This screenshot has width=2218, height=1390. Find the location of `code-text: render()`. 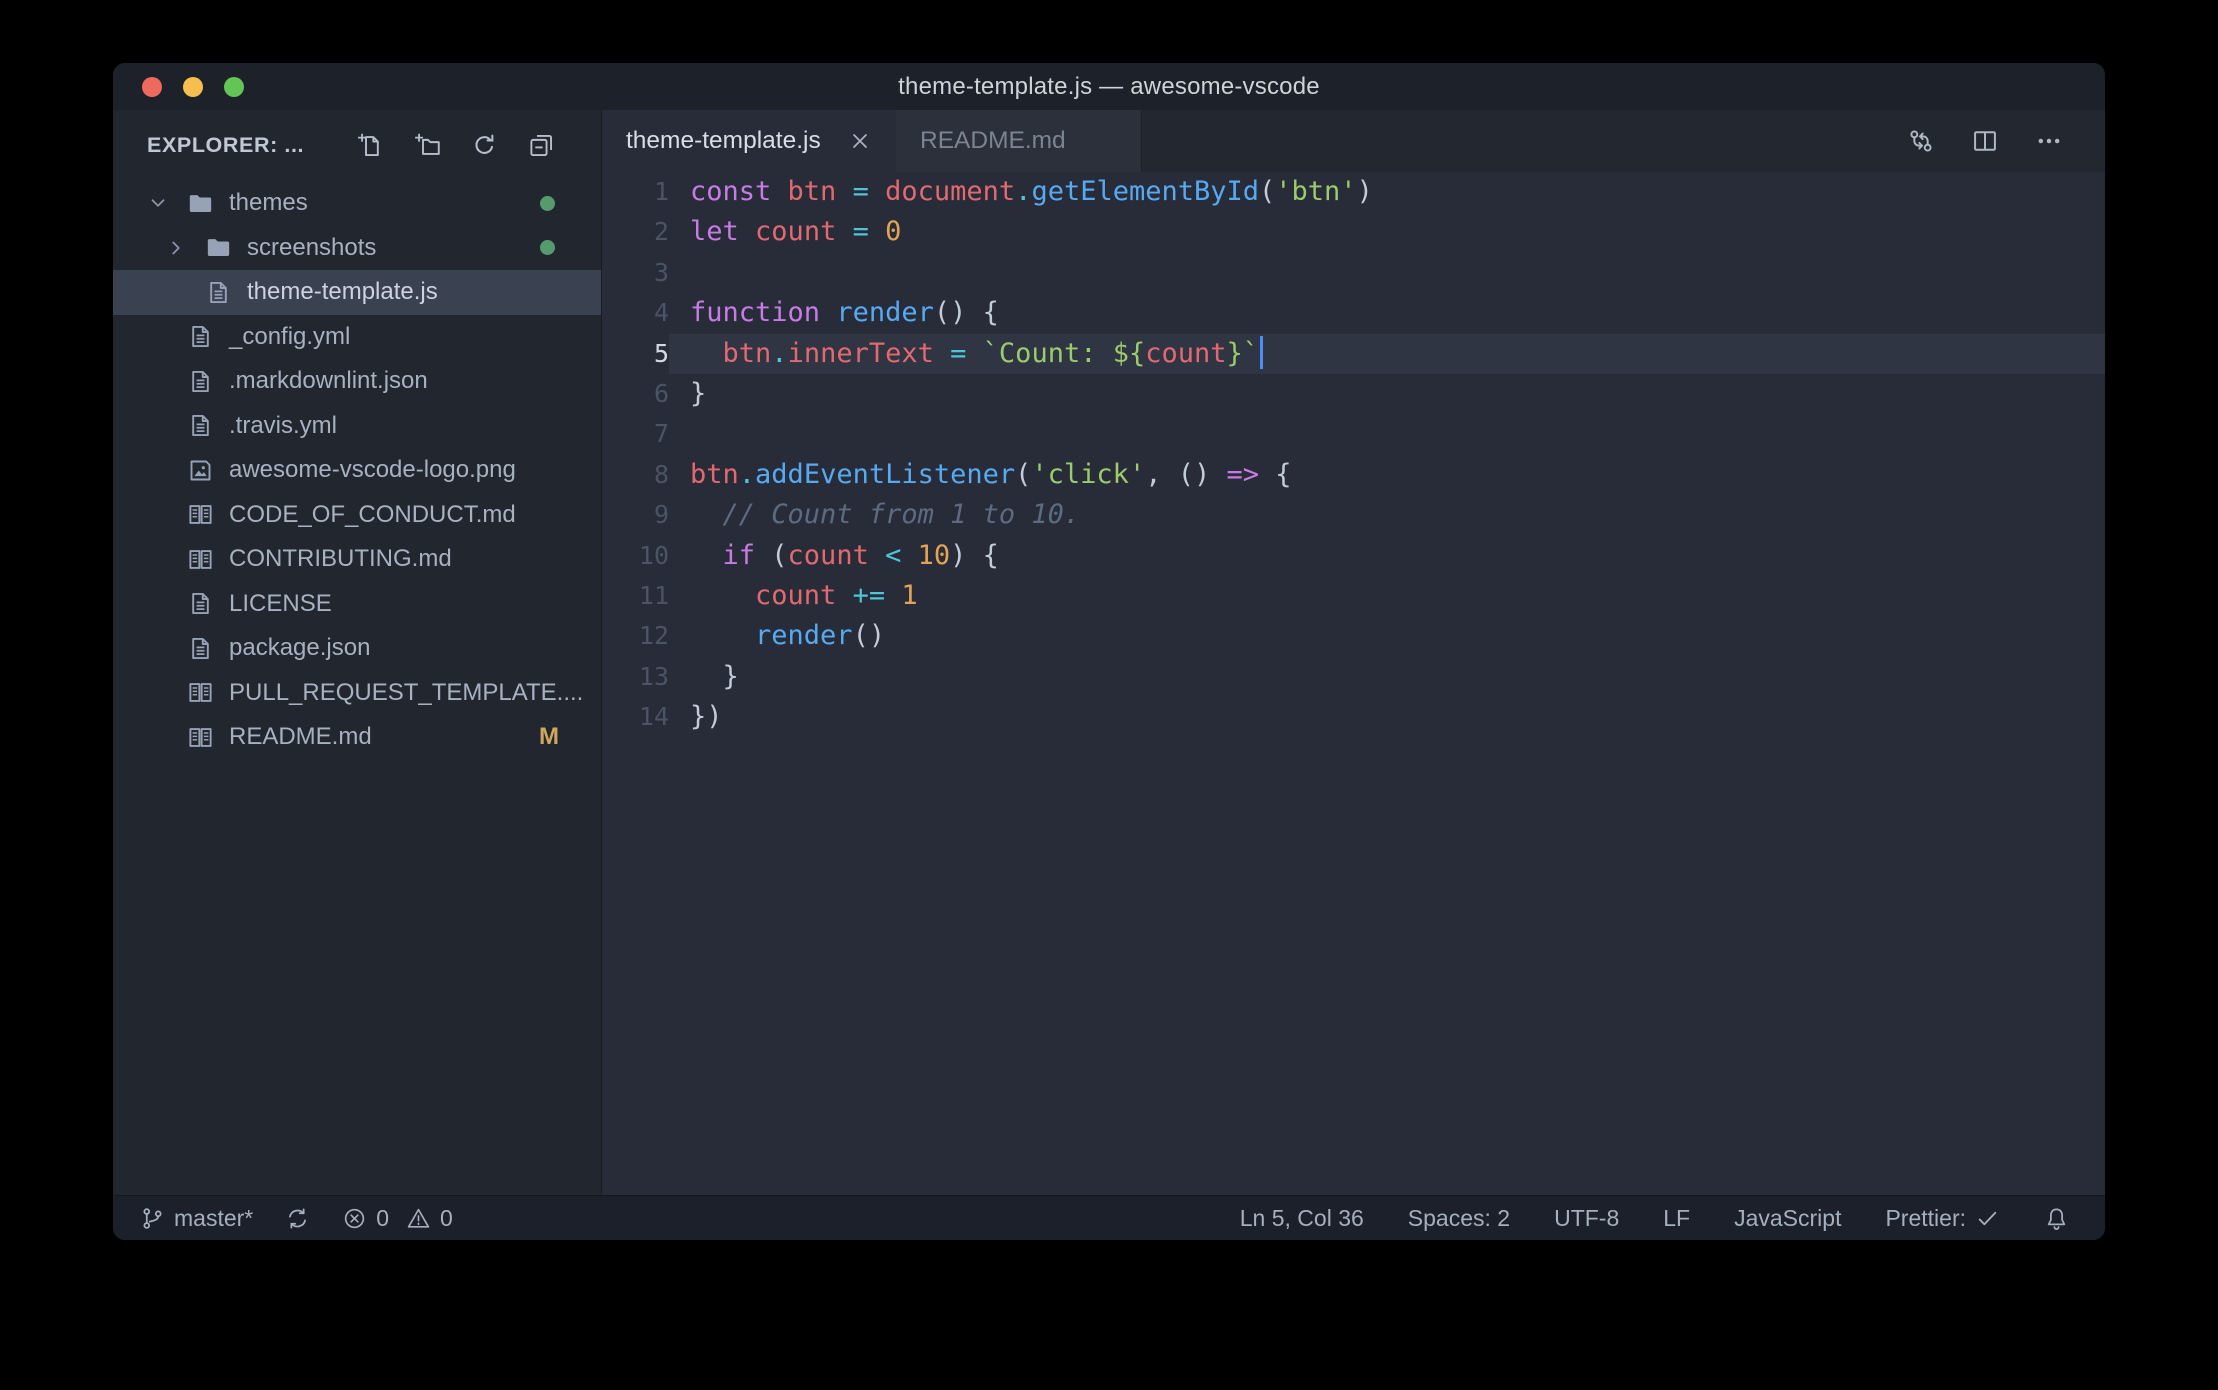

code-text: render() is located at coordinates (820, 636).